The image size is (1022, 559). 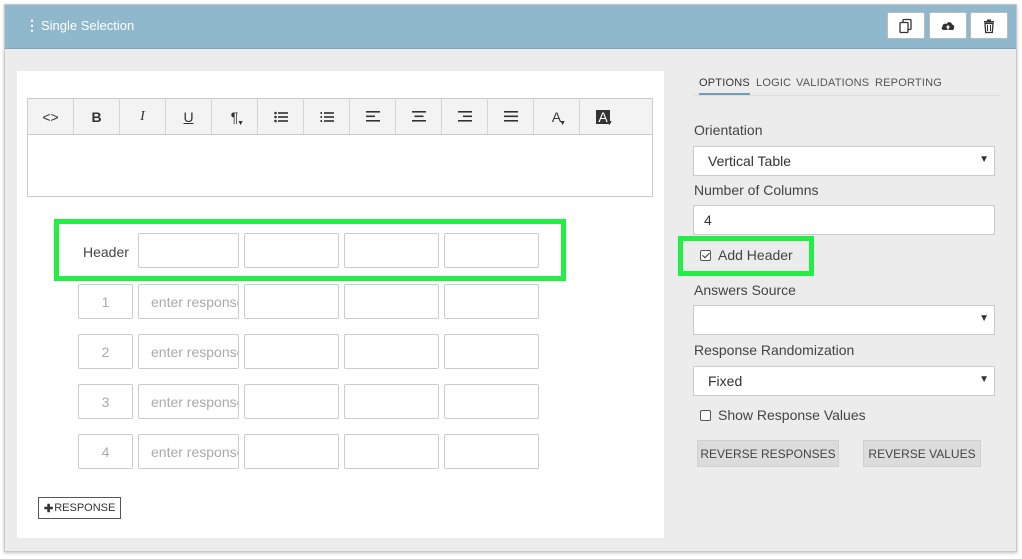 I want to click on orientation-label: Orientation, so click(x=728, y=130).